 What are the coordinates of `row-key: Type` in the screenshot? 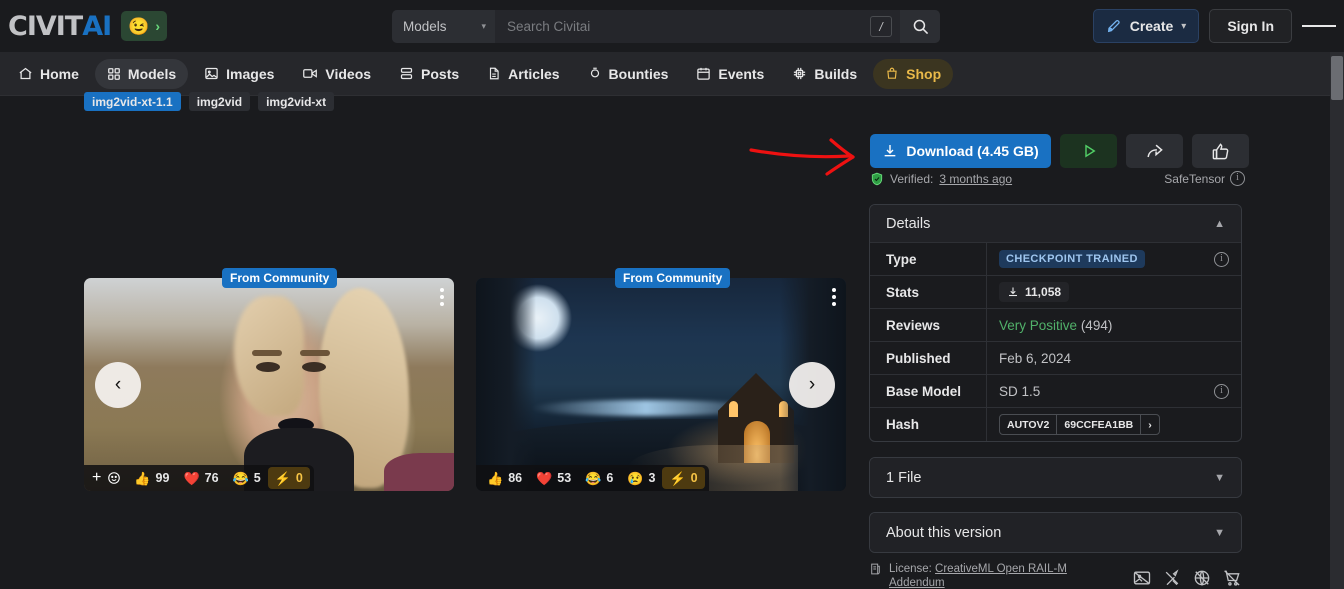 It's located at (928, 259).